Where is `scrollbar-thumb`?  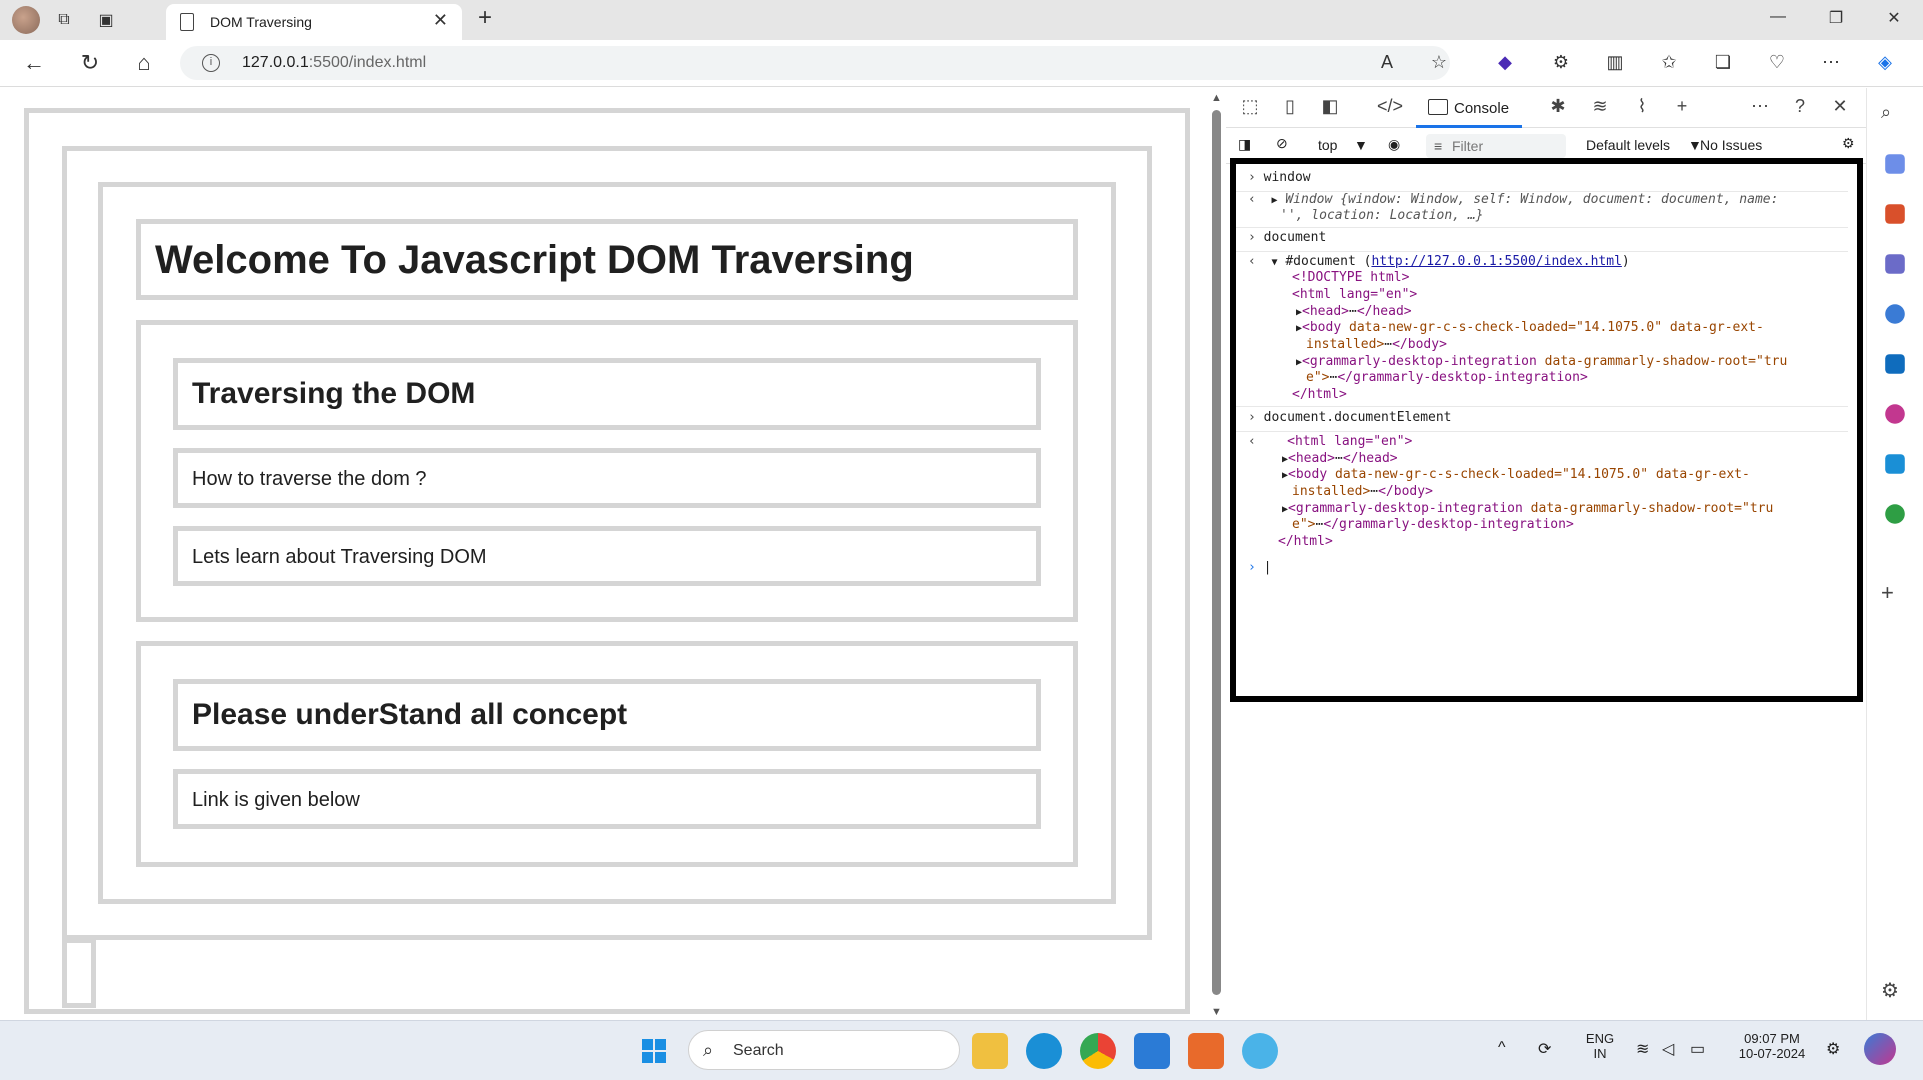 scrollbar-thumb is located at coordinates (1216, 552).